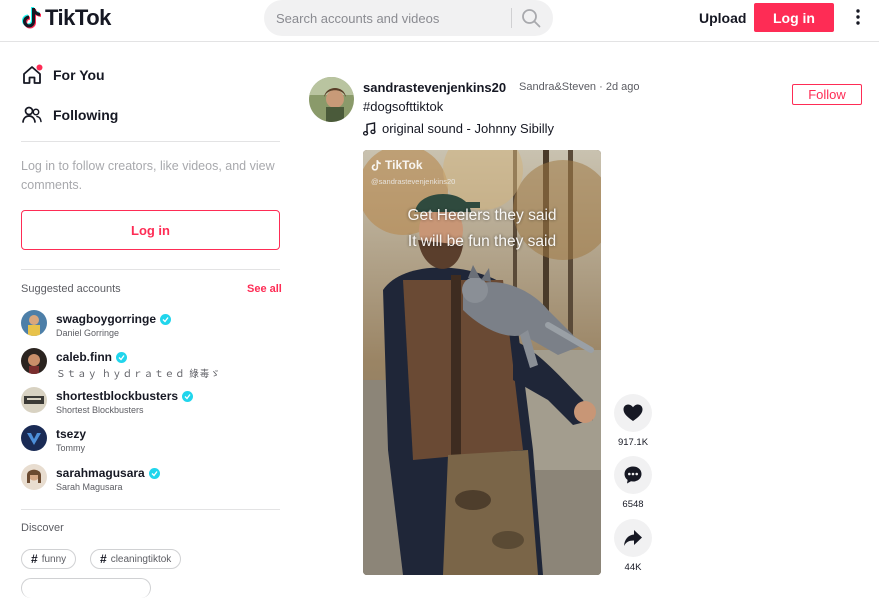 This screenshot has width=879, height=598. What do you see at coordinates (71, 289) in the screenshot?
I see `suggested-accounts-title: Suggested accounts` at bounding box center [71, 289].